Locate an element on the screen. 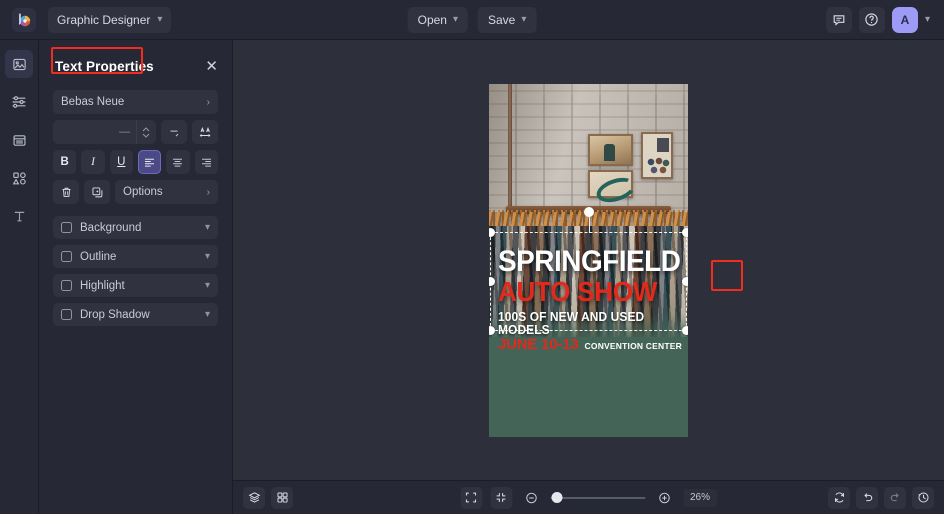 The width and height of the screenshot is (944, 514). poster-date-row: JUNE 10-13 CONVENTION CENTER is located at coordinates (590, 344).